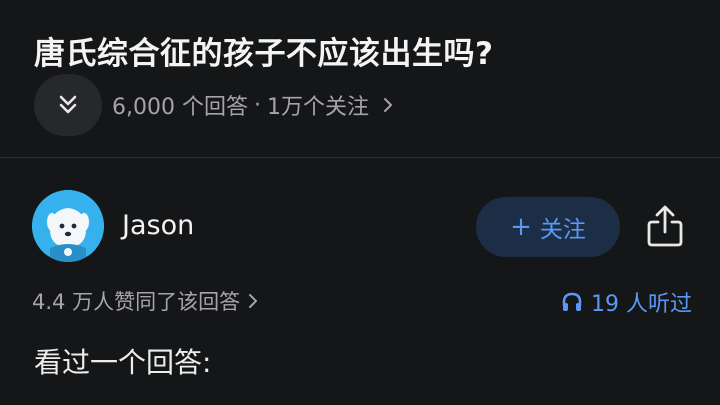  I want to click on likes-count: 4.4 万人赞同了该回答, so click(136, 302).